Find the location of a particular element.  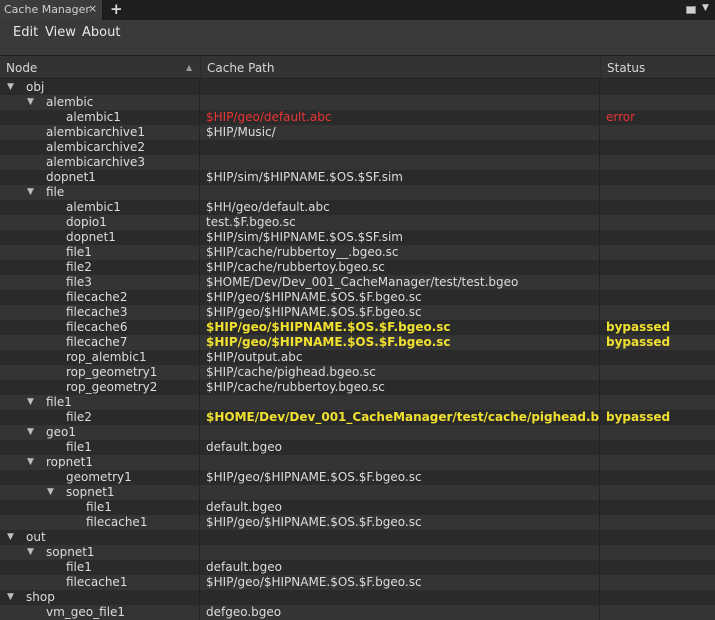

status-cell: bypassed is located at coordinates (638, 417).